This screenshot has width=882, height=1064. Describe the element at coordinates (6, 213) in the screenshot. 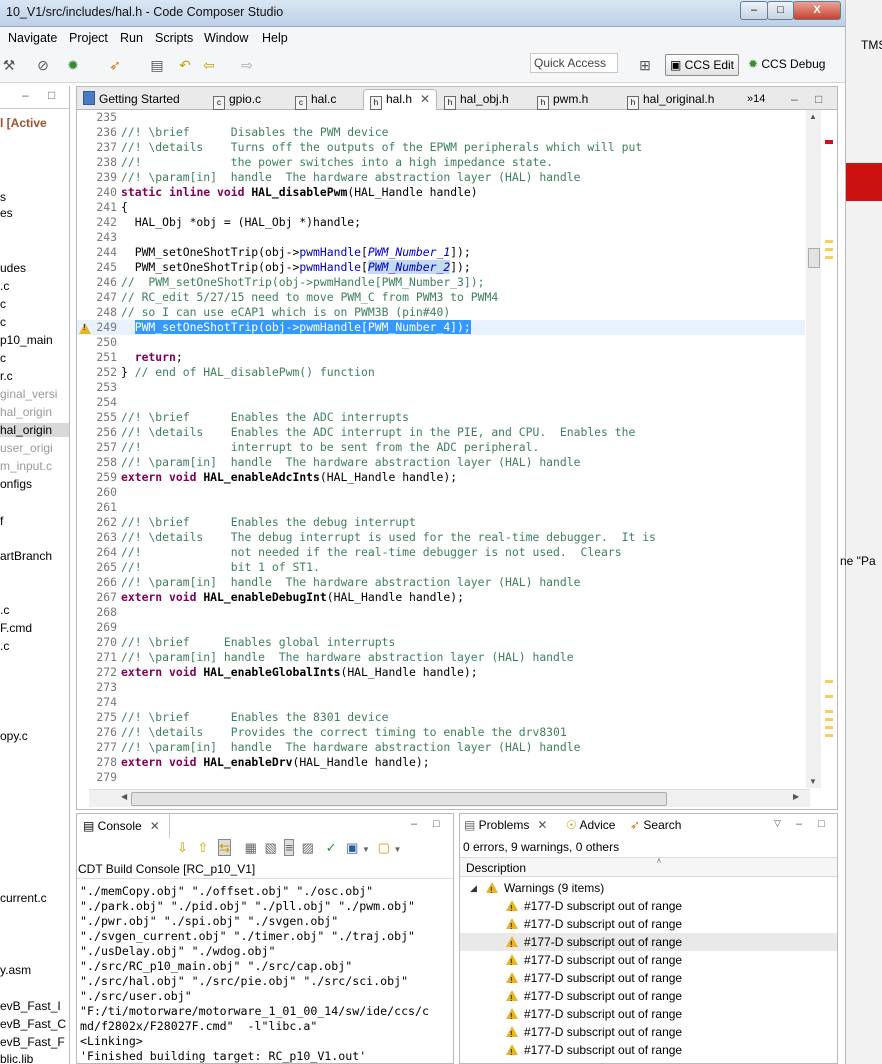

I see `tree-item: es` at that location.